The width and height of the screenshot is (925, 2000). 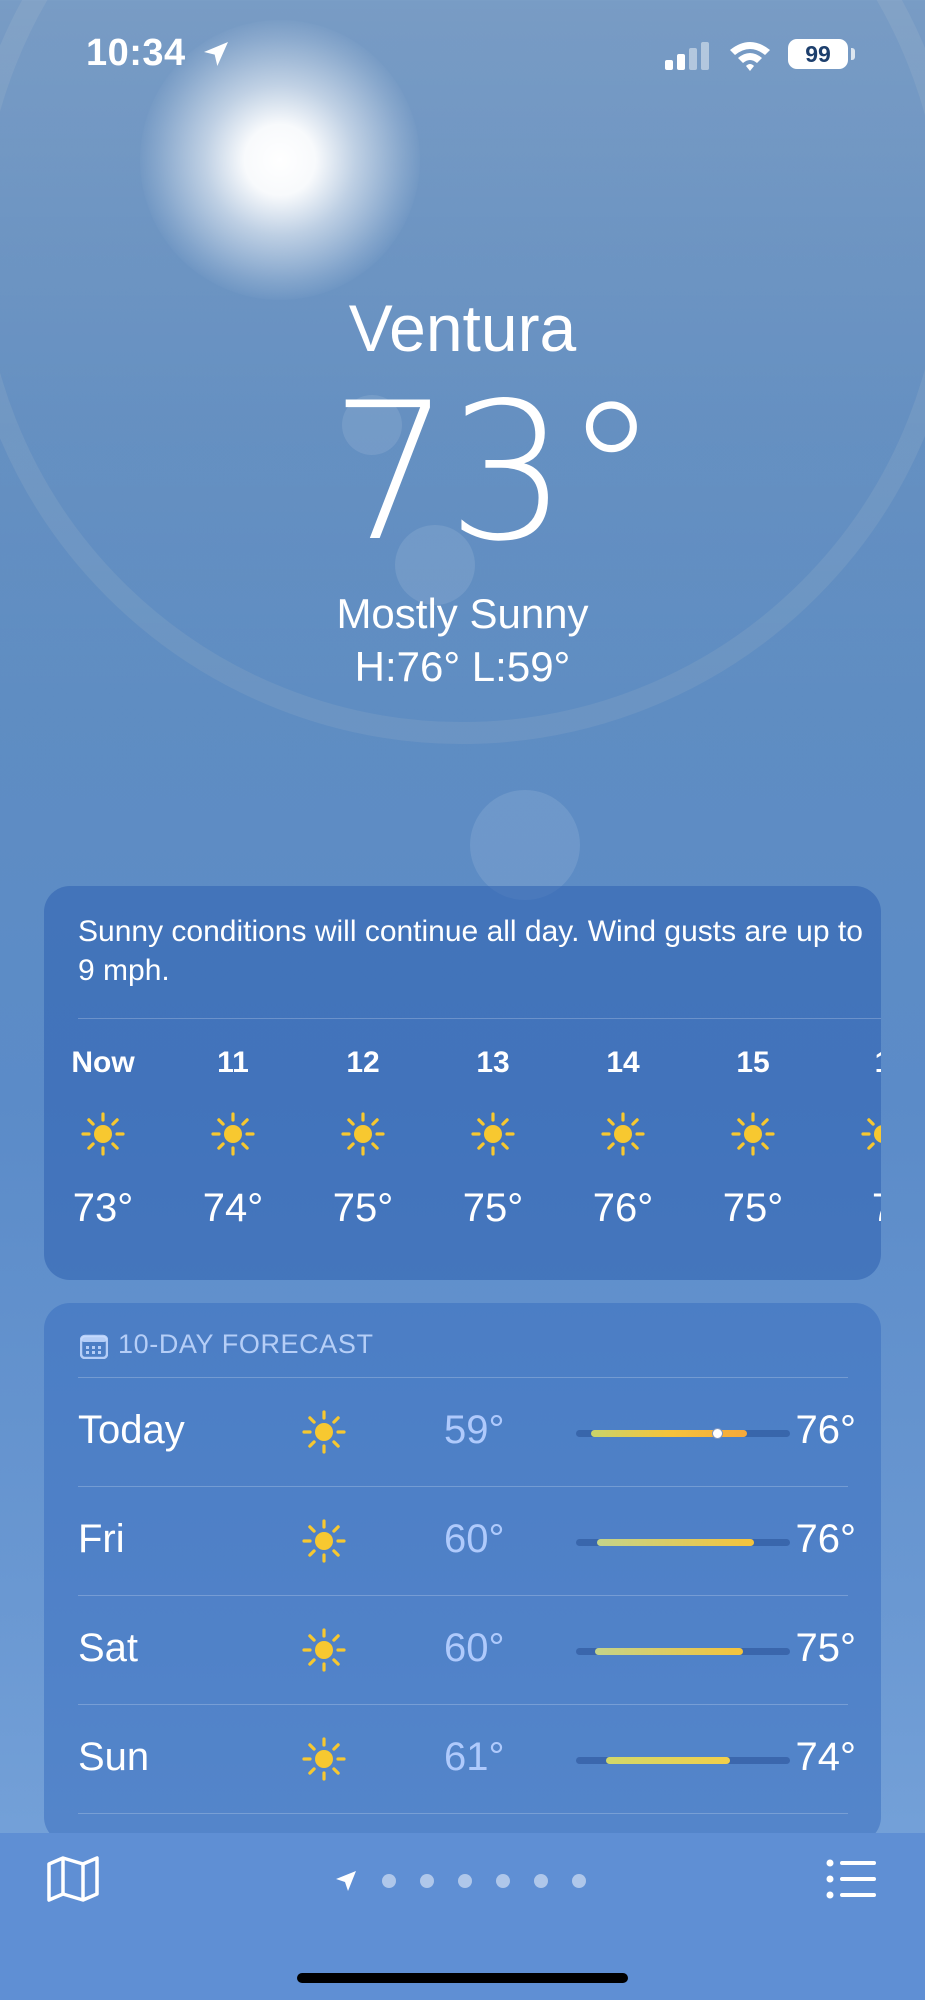 I want to click on forecast-day: Today, so click(x=131, y=1430).